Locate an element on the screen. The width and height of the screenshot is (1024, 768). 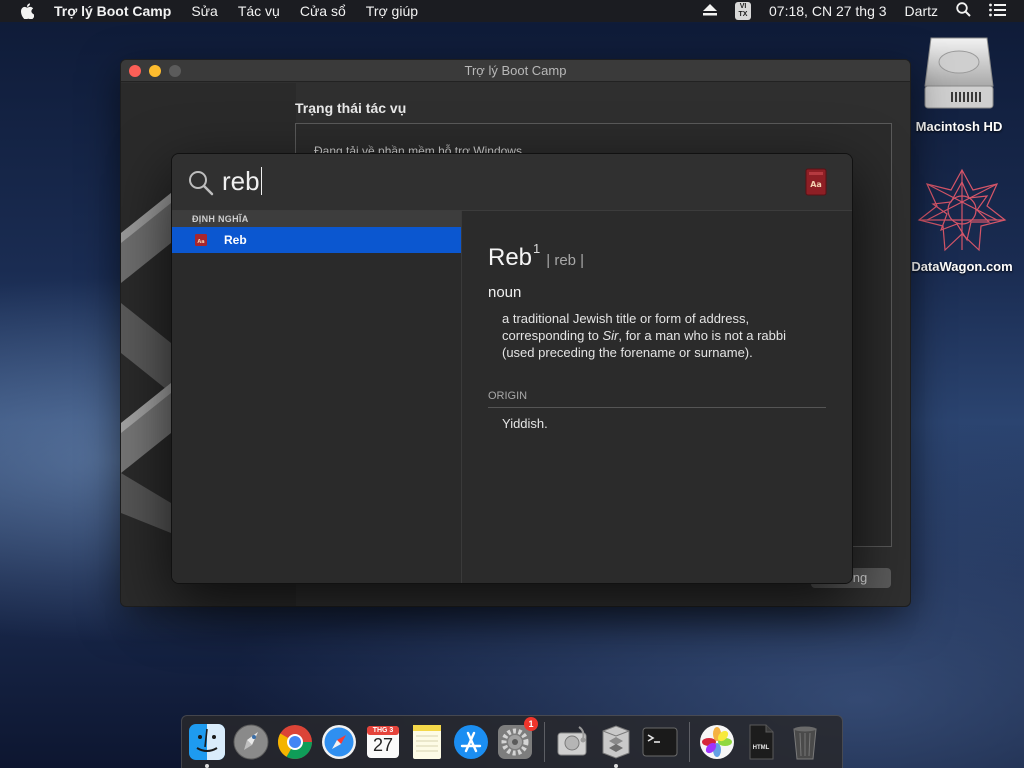
terminal-icon is located at coordinates (660, 742).